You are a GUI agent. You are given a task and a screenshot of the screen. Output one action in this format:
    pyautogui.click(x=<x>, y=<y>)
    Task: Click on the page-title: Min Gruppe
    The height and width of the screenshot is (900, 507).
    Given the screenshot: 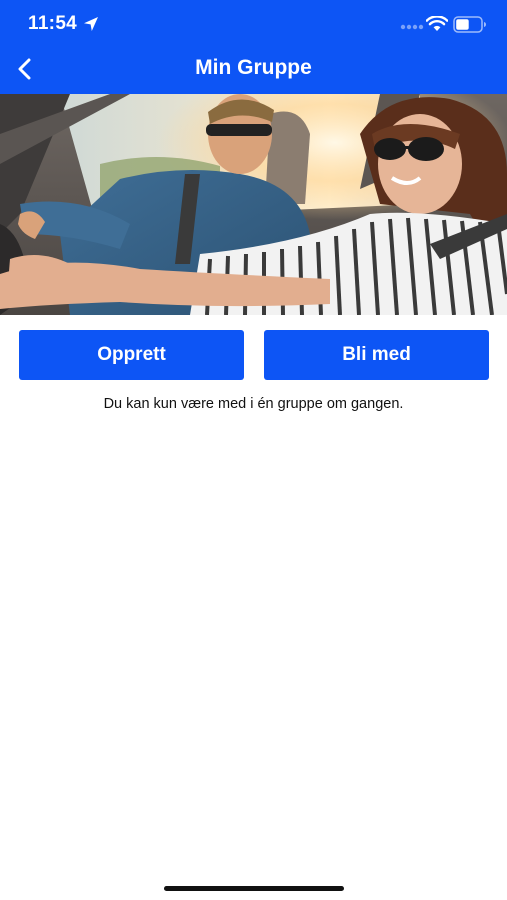 What is the action you would take?
    pyautogui.click(x=253, y=67)
    